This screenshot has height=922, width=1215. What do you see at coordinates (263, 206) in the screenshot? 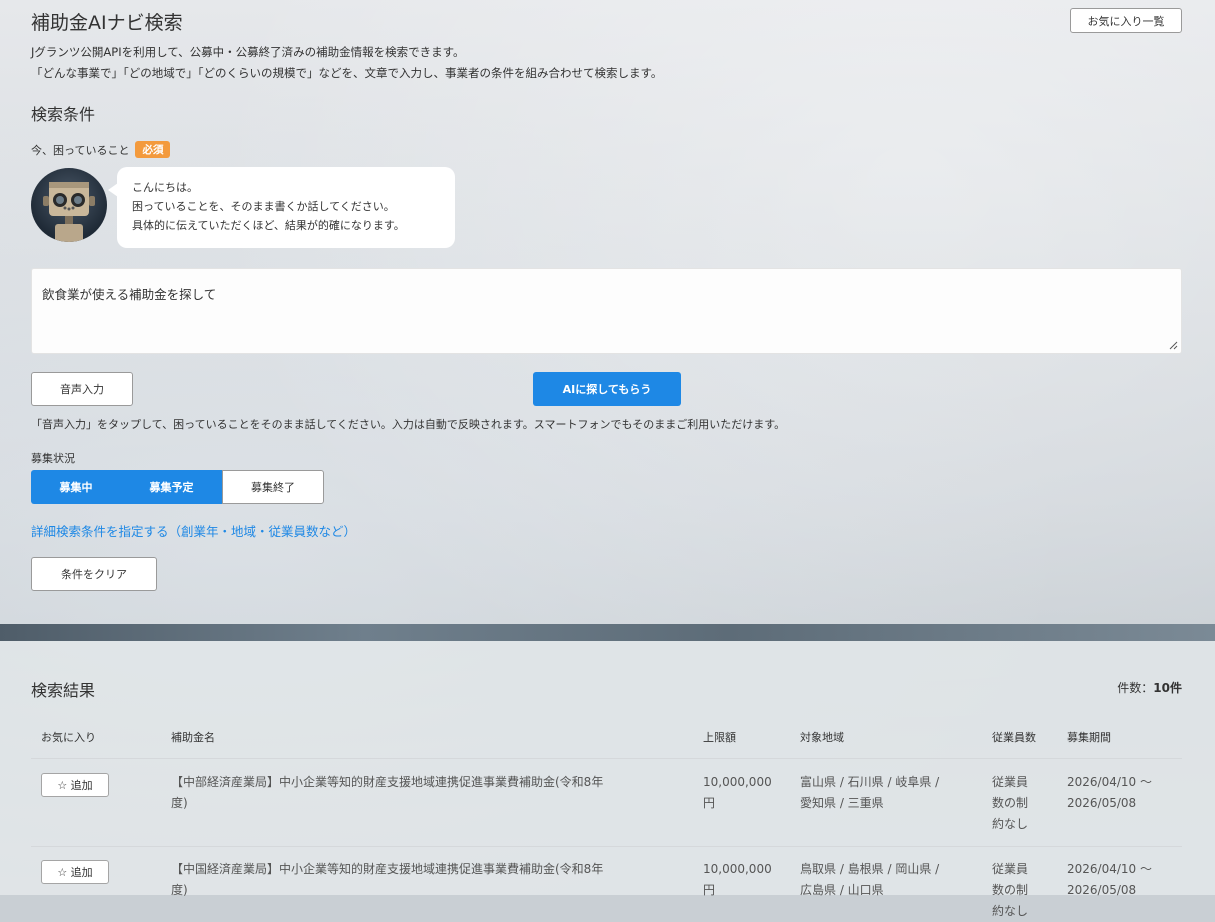
I see `bubble-line: 困っていることを、そのまま書くか話してください。` at bounding box center [263, 206].